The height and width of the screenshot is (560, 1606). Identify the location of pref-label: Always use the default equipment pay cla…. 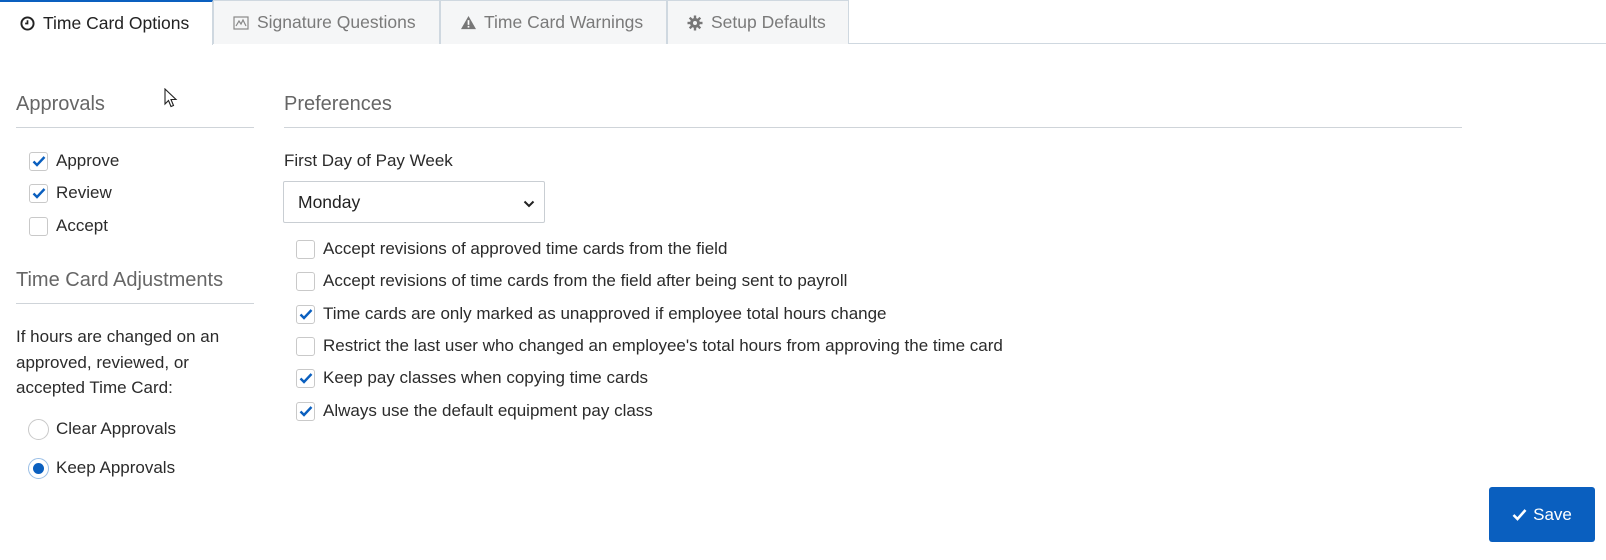
(488, 410).